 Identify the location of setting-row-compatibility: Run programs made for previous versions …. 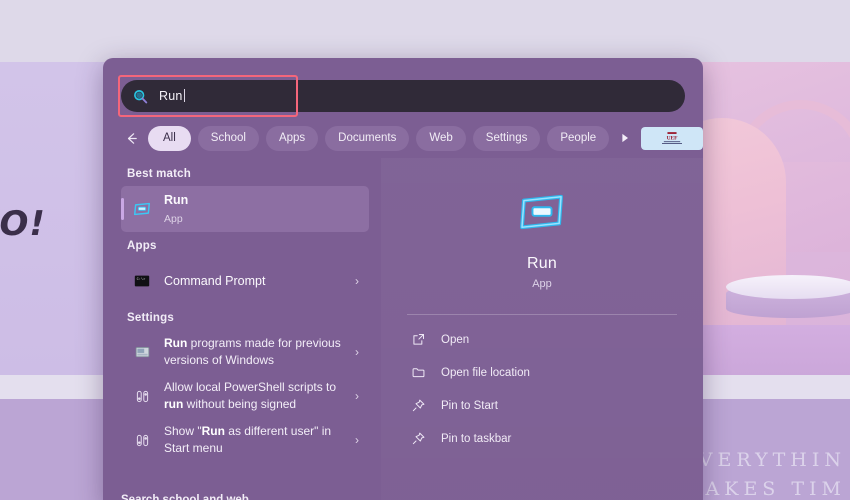
(245, 352).